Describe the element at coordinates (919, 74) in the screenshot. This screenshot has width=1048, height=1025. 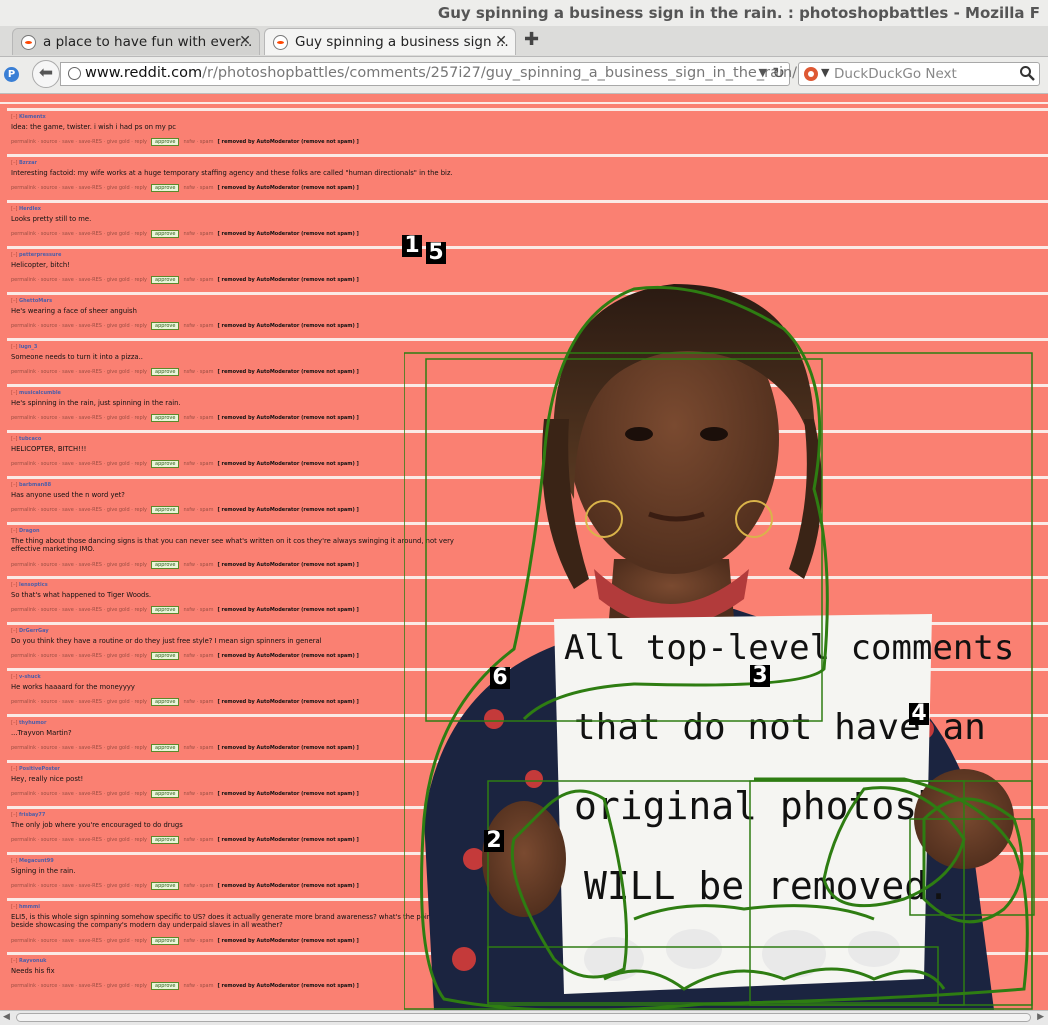
I see `search-bar: ▼ DuckDuckGo Next` at that location.